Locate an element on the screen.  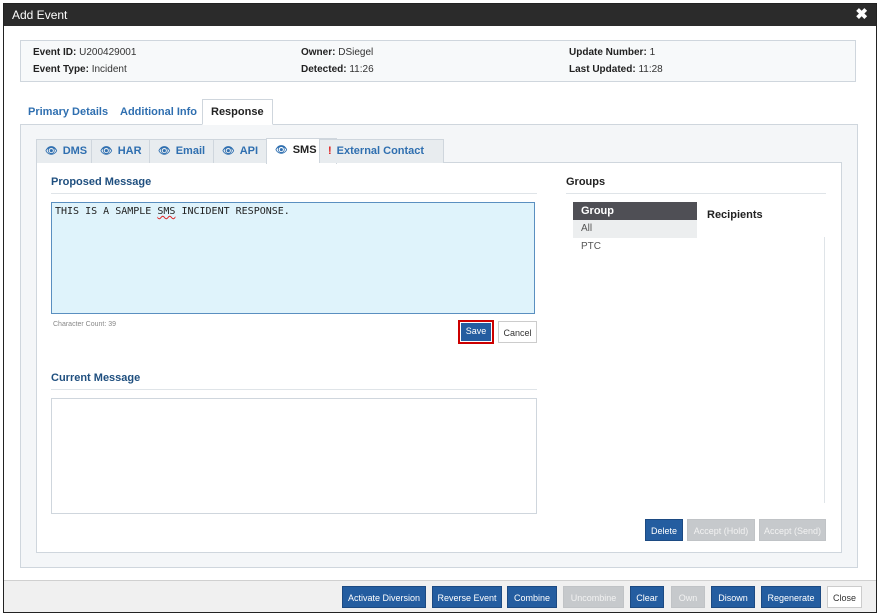
recipients-scrollbar is located at coordinates (824, 370).